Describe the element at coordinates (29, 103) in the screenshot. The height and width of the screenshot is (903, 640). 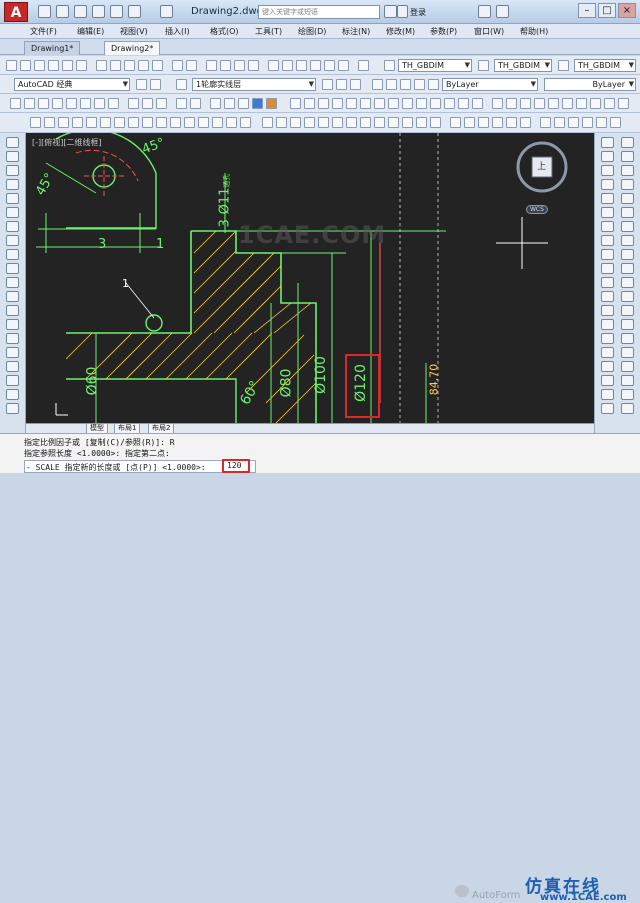
I see `aligned-dim-icon` at that location.